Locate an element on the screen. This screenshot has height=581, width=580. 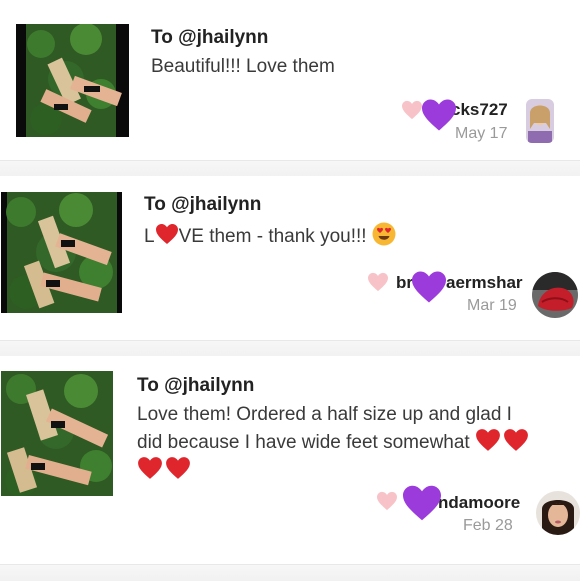
comment-text: L VE them - thank you!!! is located at coordinates (270, 236).